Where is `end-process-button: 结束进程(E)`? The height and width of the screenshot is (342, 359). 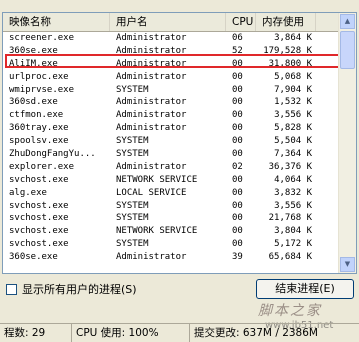 end-process-button: 结束进程(E) is located at coordinates (305, 289).